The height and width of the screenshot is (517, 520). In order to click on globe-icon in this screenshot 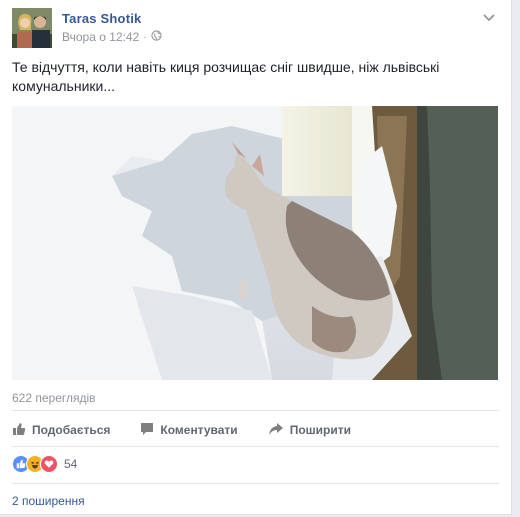, I will do `click(156, 37)`.